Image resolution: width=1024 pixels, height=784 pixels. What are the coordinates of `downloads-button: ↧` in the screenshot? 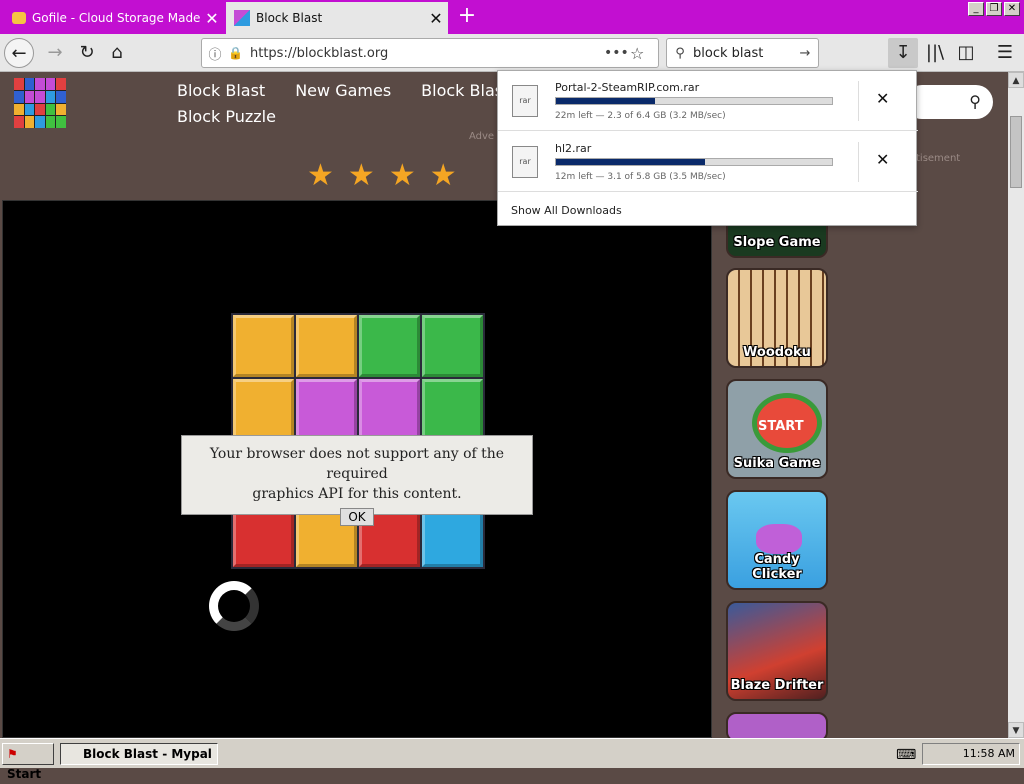 It's located at (903, 53).